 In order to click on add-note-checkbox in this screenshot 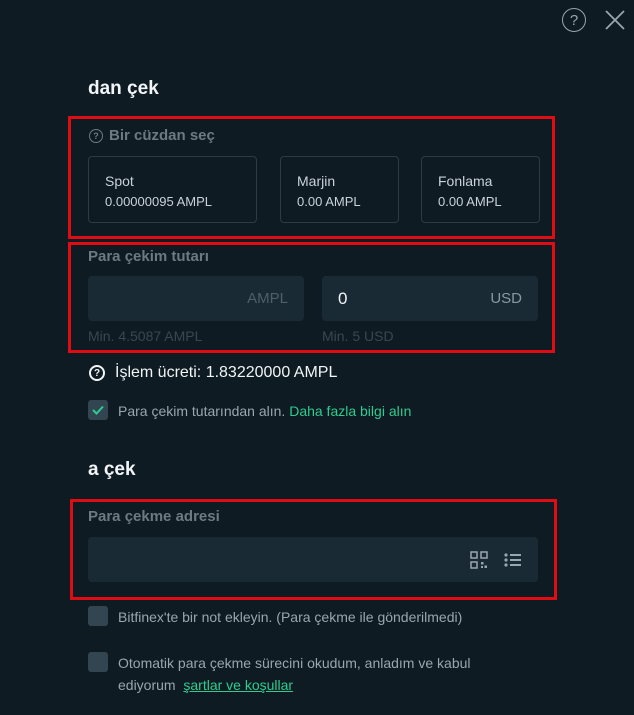, I will do `click(98, 616)`.